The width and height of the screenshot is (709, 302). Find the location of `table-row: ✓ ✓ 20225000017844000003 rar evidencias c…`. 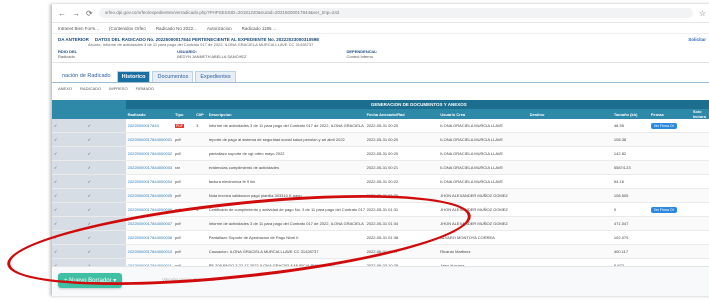

table-row: ✓ ✓ 20225000017844000003 rar evidencias c… is located at coordinates (380, 167).